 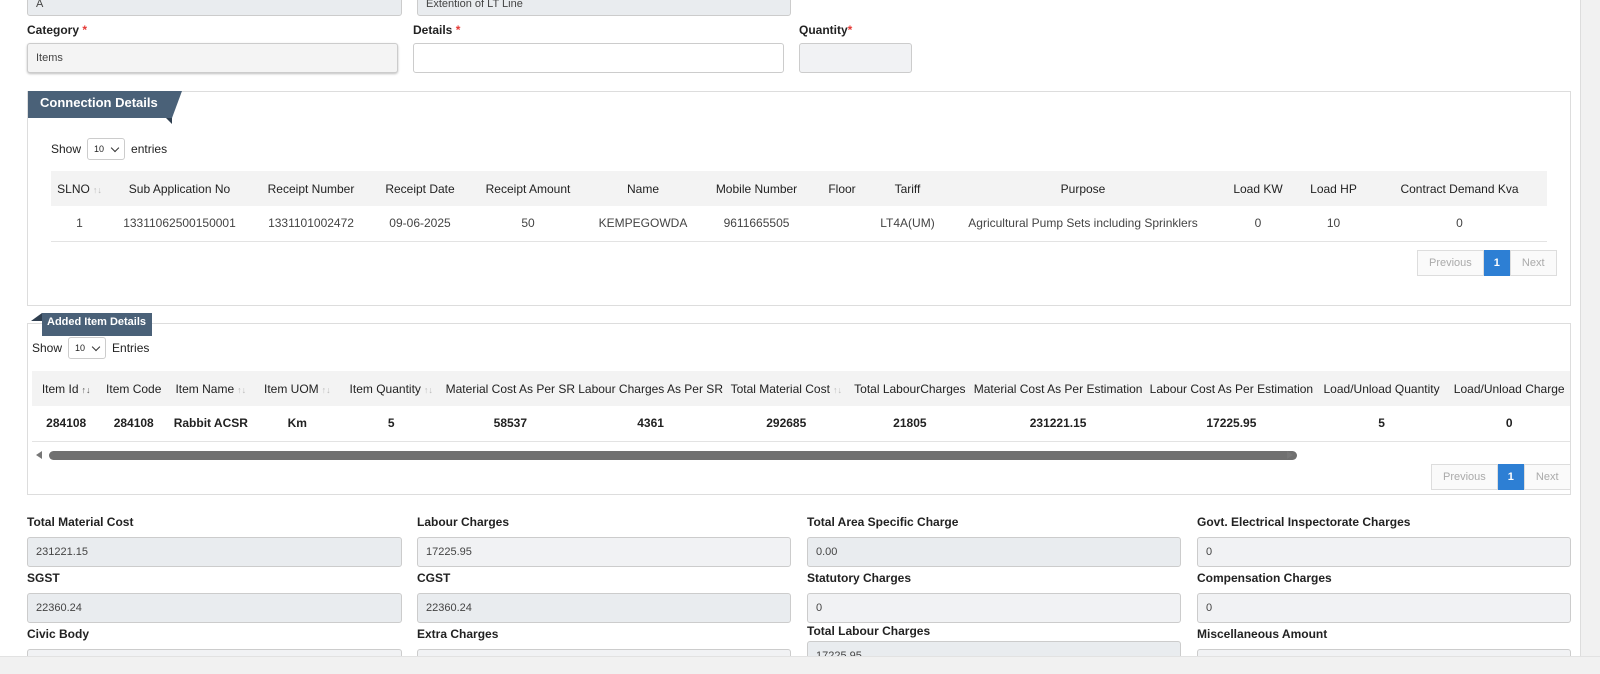 What do you see at coordinates (604, 608) in the screenshot?
I see `cgst-field: 22360.24` at bounding box center [604, 608].